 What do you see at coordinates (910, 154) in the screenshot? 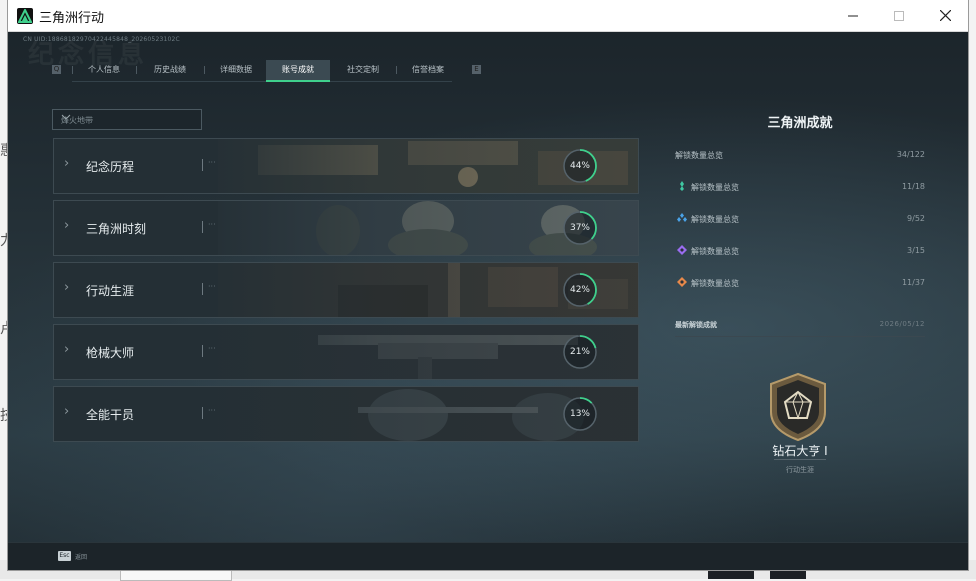
I see `total-unlock-value: 34/122` at bounding box center [910, 154].